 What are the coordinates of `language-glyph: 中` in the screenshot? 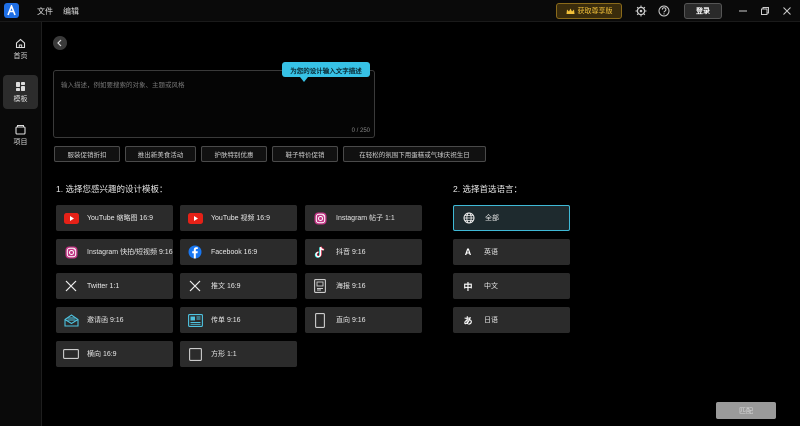 It's located at (468, 286).